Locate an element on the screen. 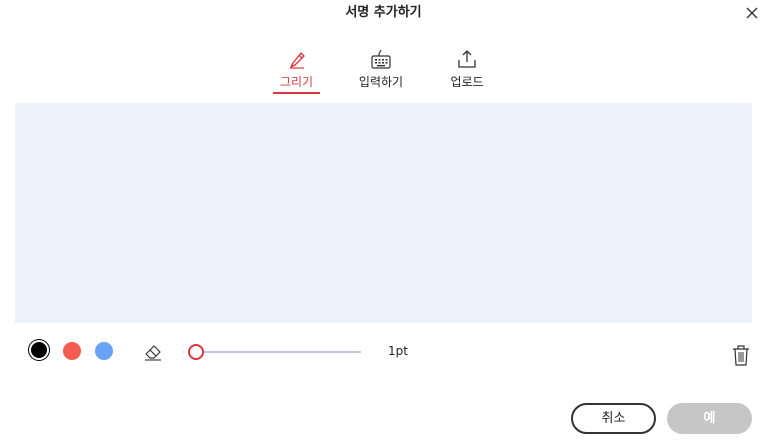  eraser-icon is located at coordinates (153, 351).